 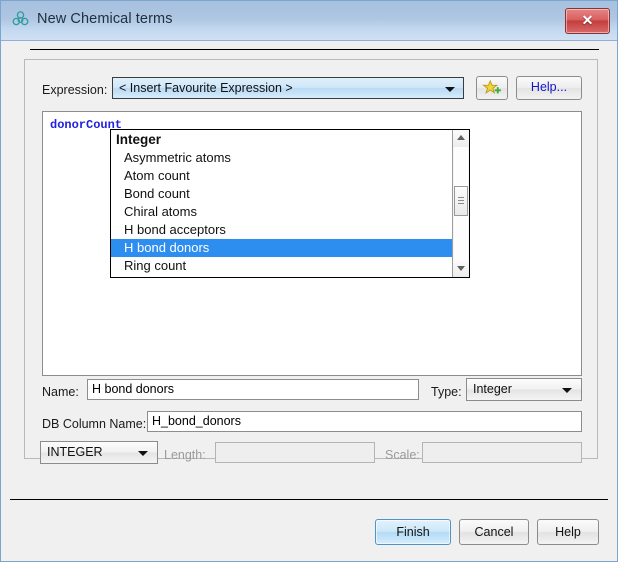 What do you see at coordinates (60, 392) in the screenshot?
I see `name-label: Name:` at bounding box center [60, 392].